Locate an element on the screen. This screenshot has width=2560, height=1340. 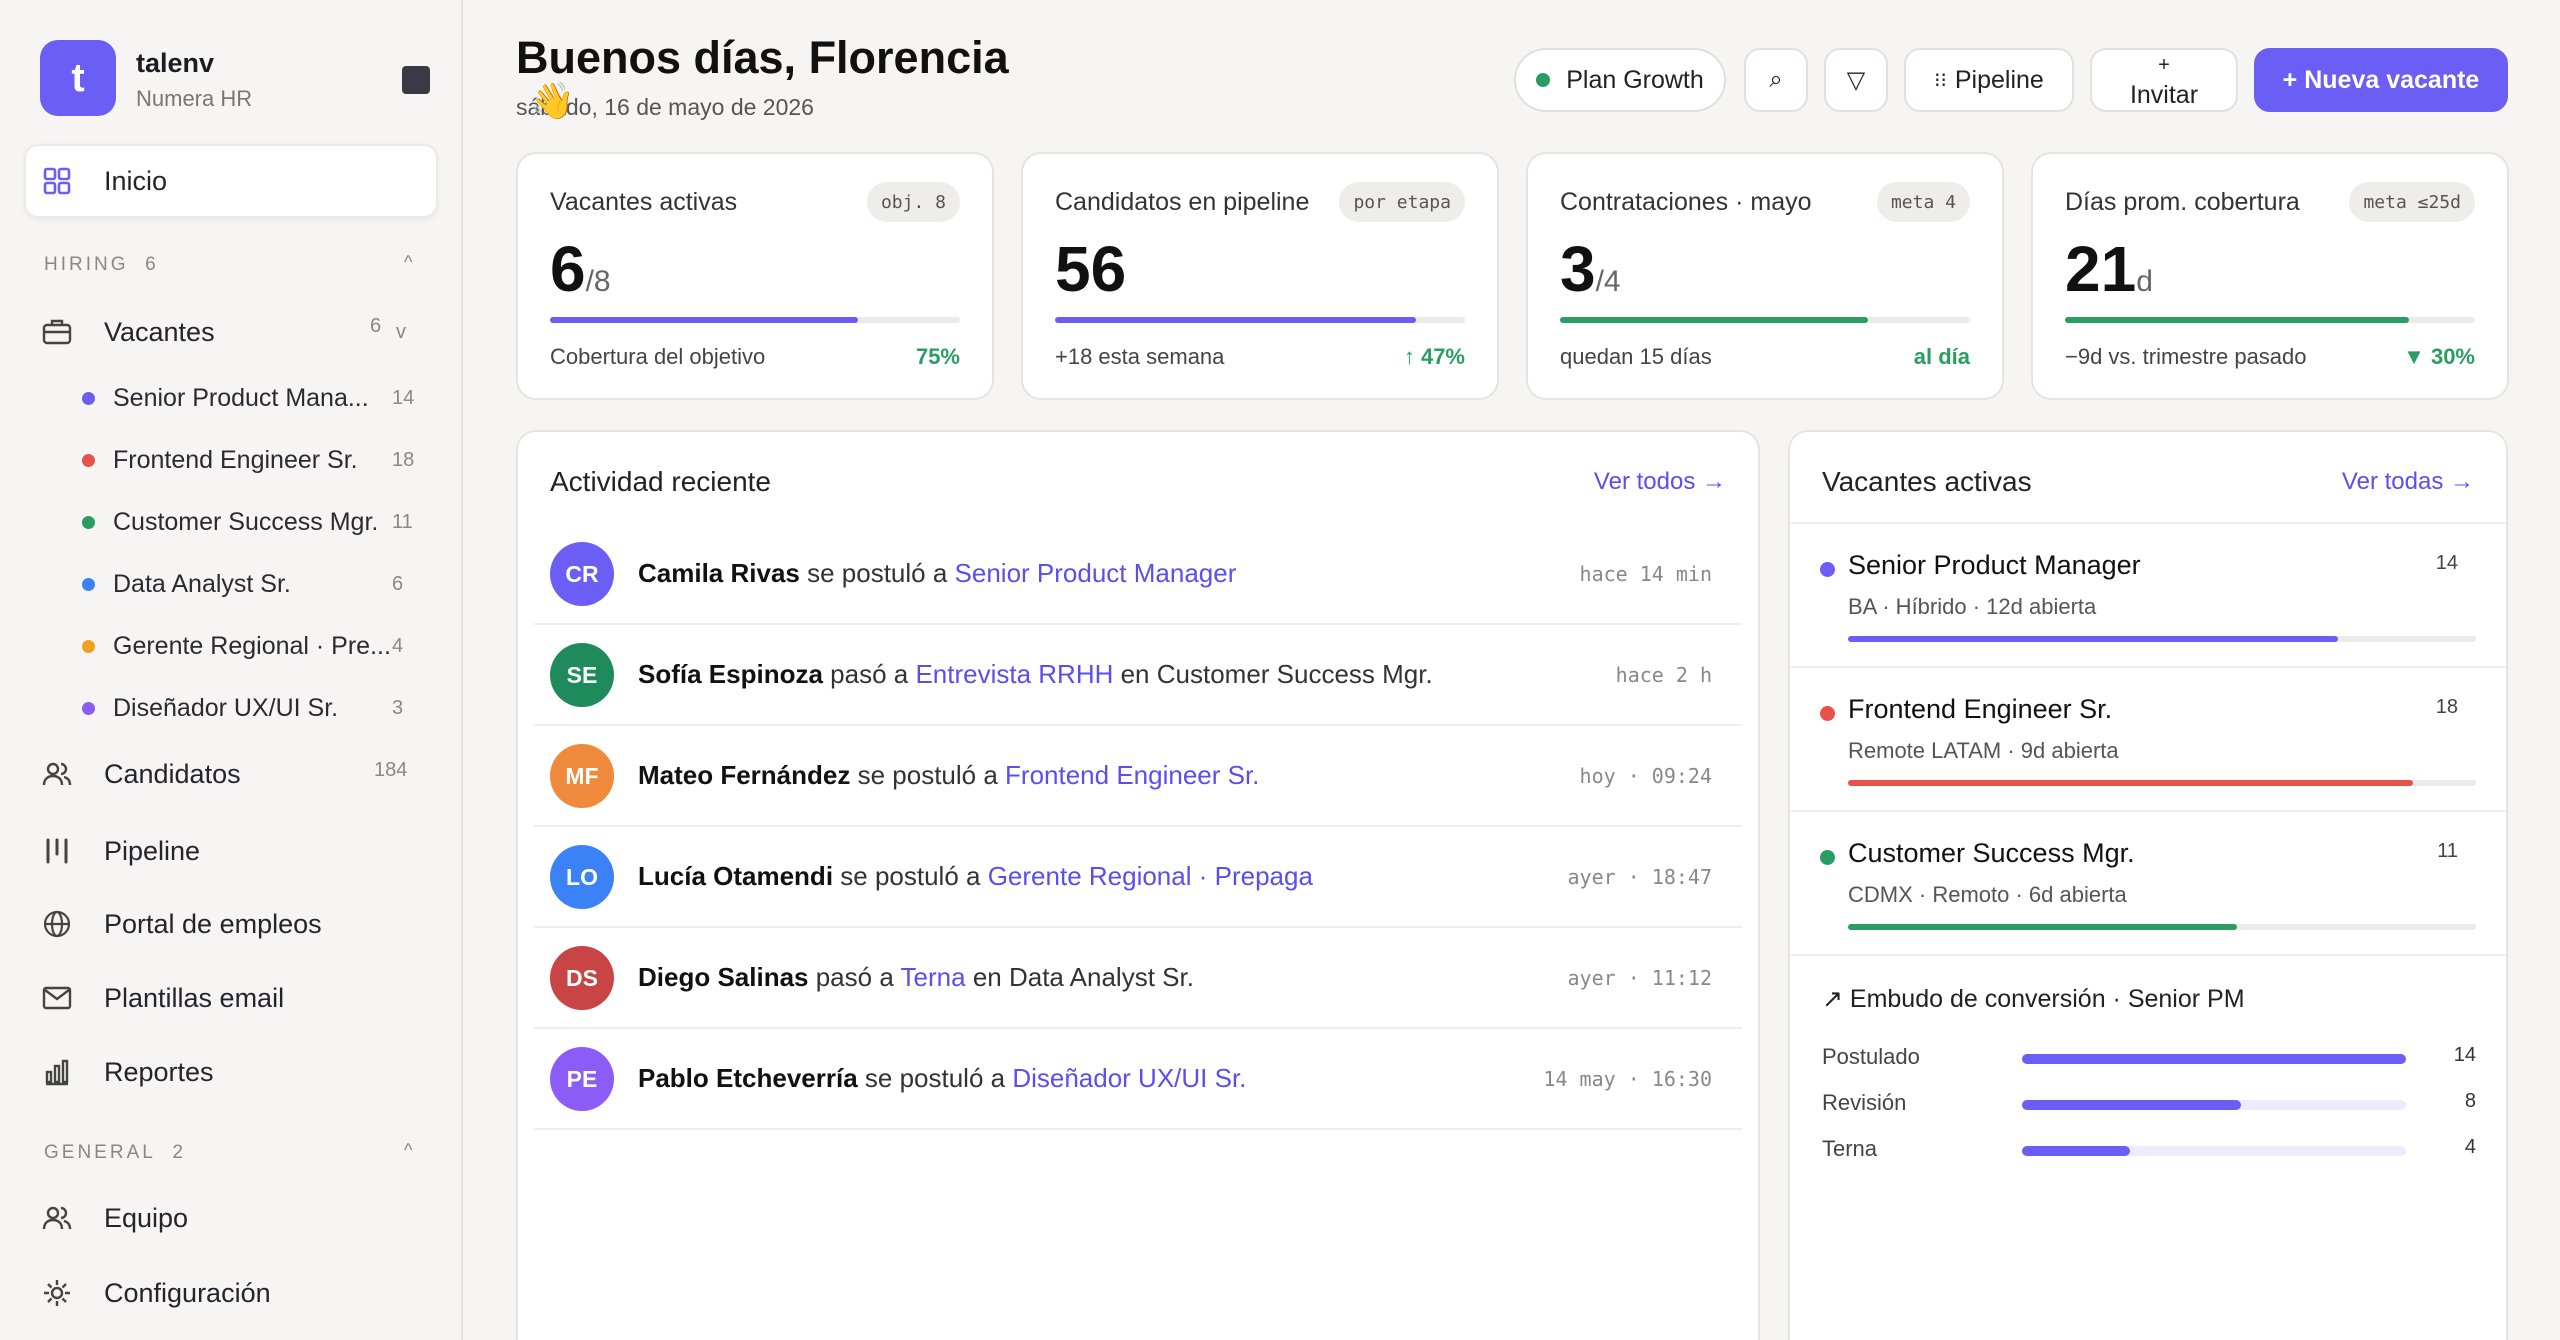
activity-view-all-link: Ver todos → is located at coordinates (1660, 482).